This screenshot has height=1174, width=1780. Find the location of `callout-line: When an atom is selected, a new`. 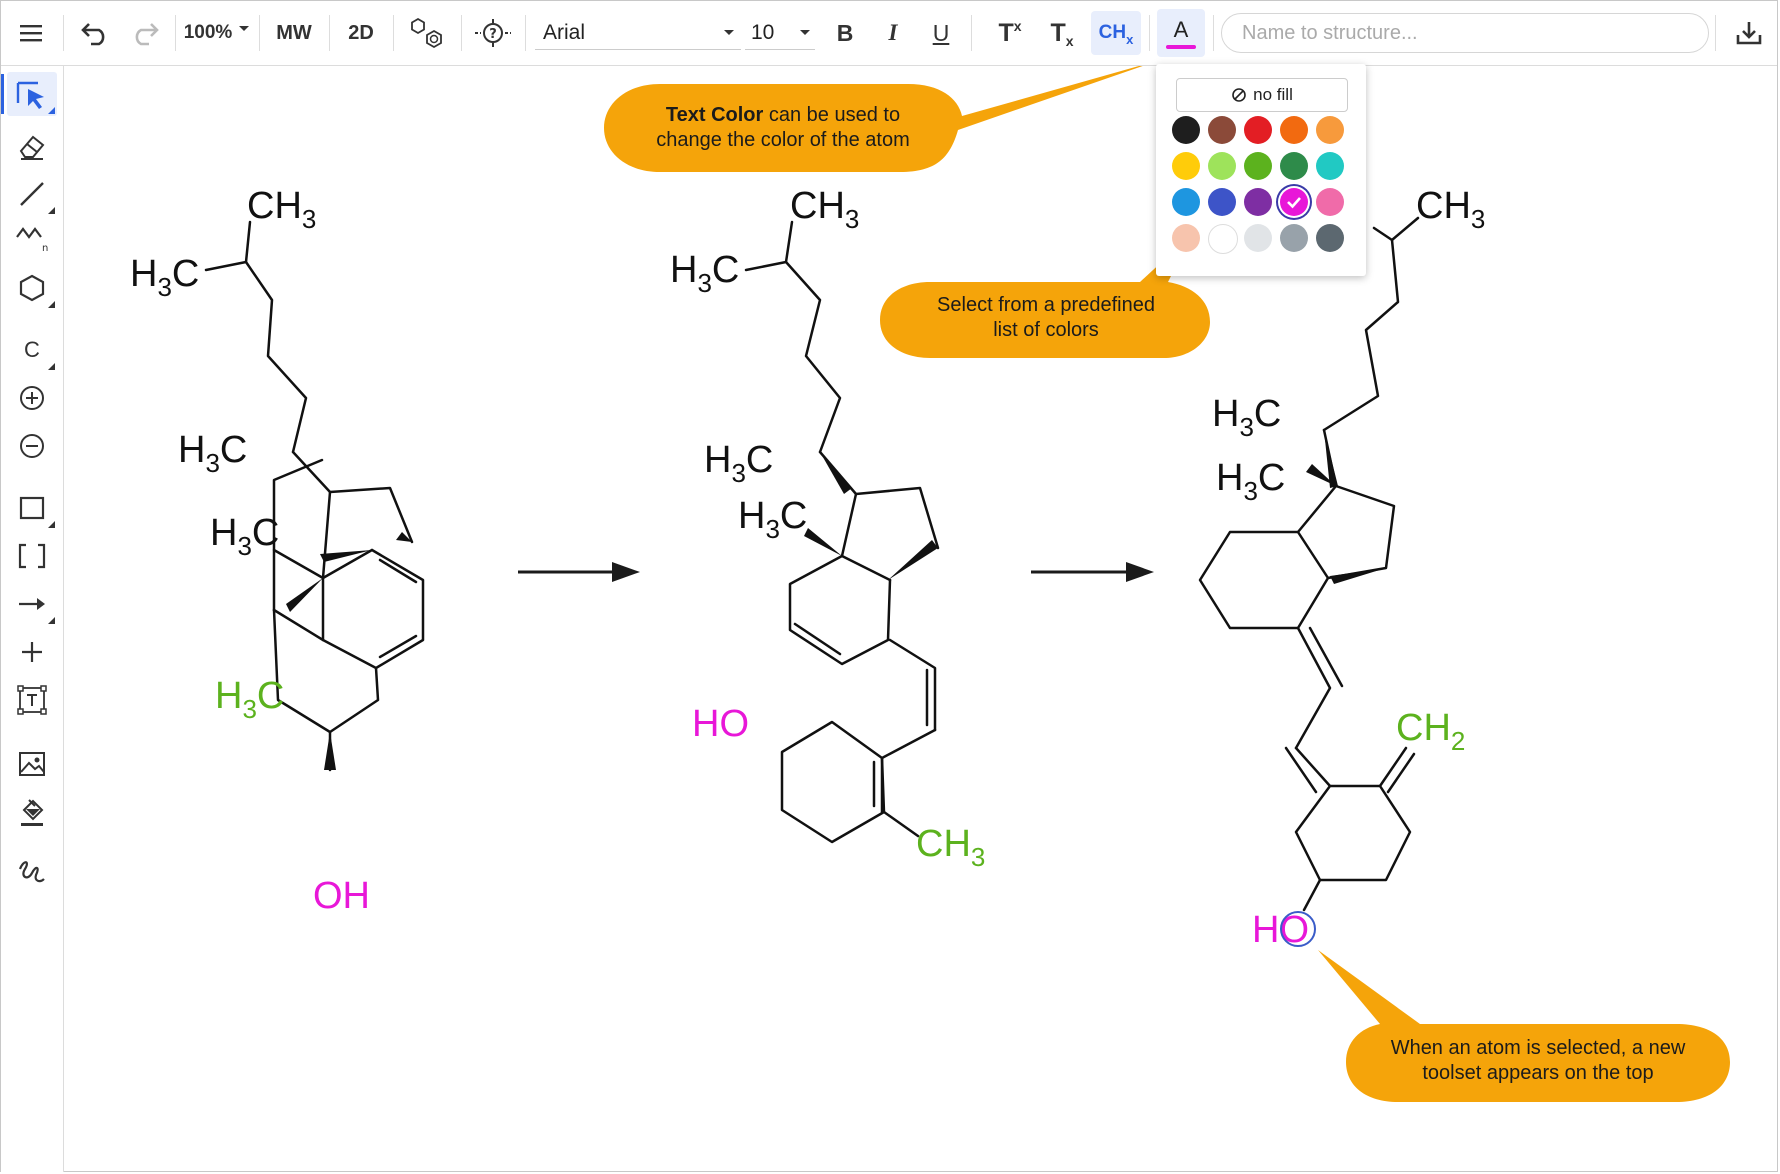

callout-line: When an atom is selected, a new is located at coordinates (1538, 1048).